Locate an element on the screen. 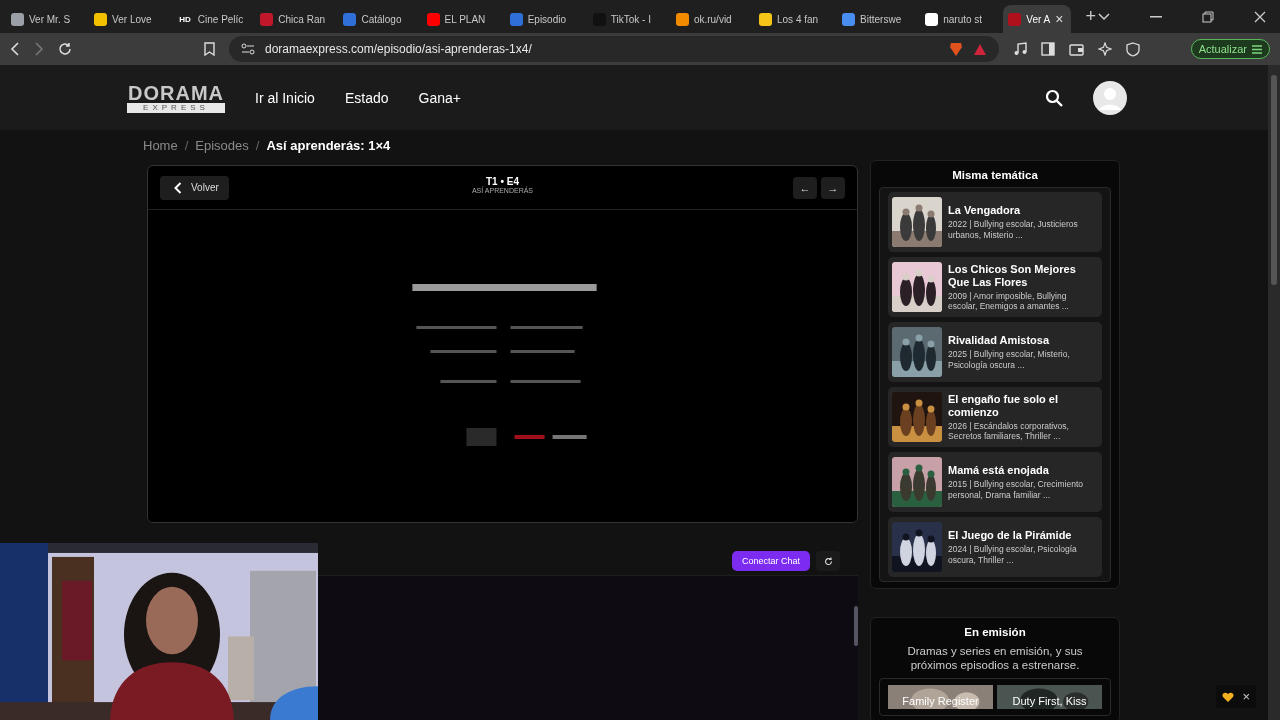 This screenshot has width=1280, height=720. browser-tab: Ver A × is located at coordinates (1037, 19).